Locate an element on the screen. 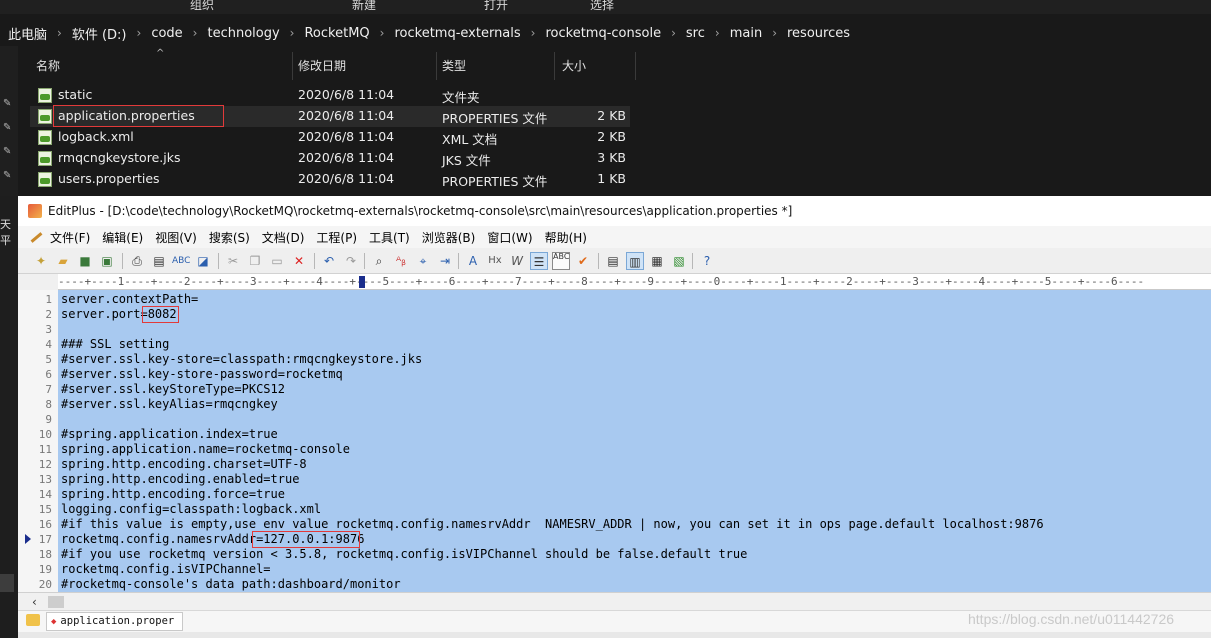 This screenshot has height=638, width=1211. breadcrumb-item: resources is located at coordinates (818, 33).